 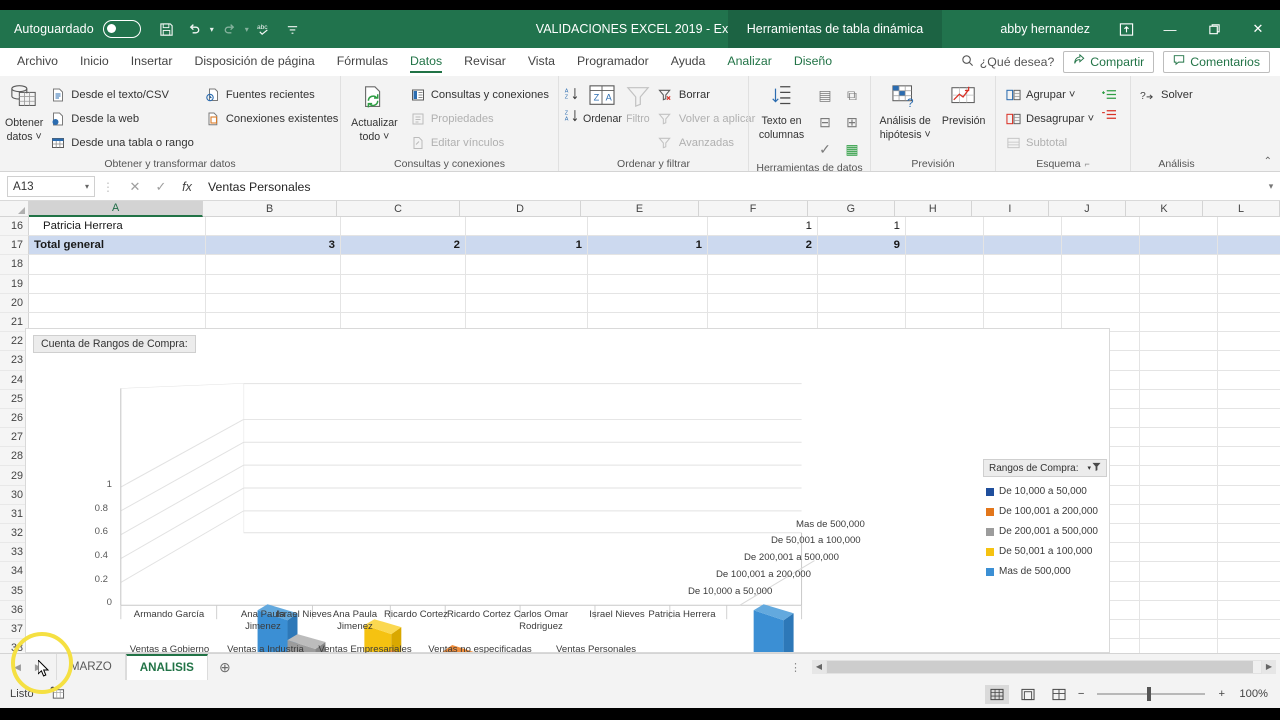 I want to click on zoom-slider-thumb, so click(x=1149, y=694).